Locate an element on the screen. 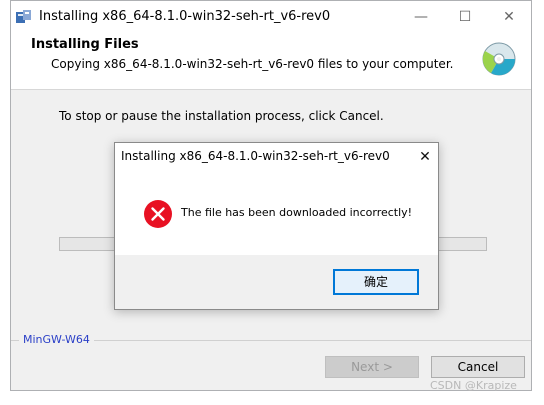  installer-app-icon is located at coordinates (23, 16).